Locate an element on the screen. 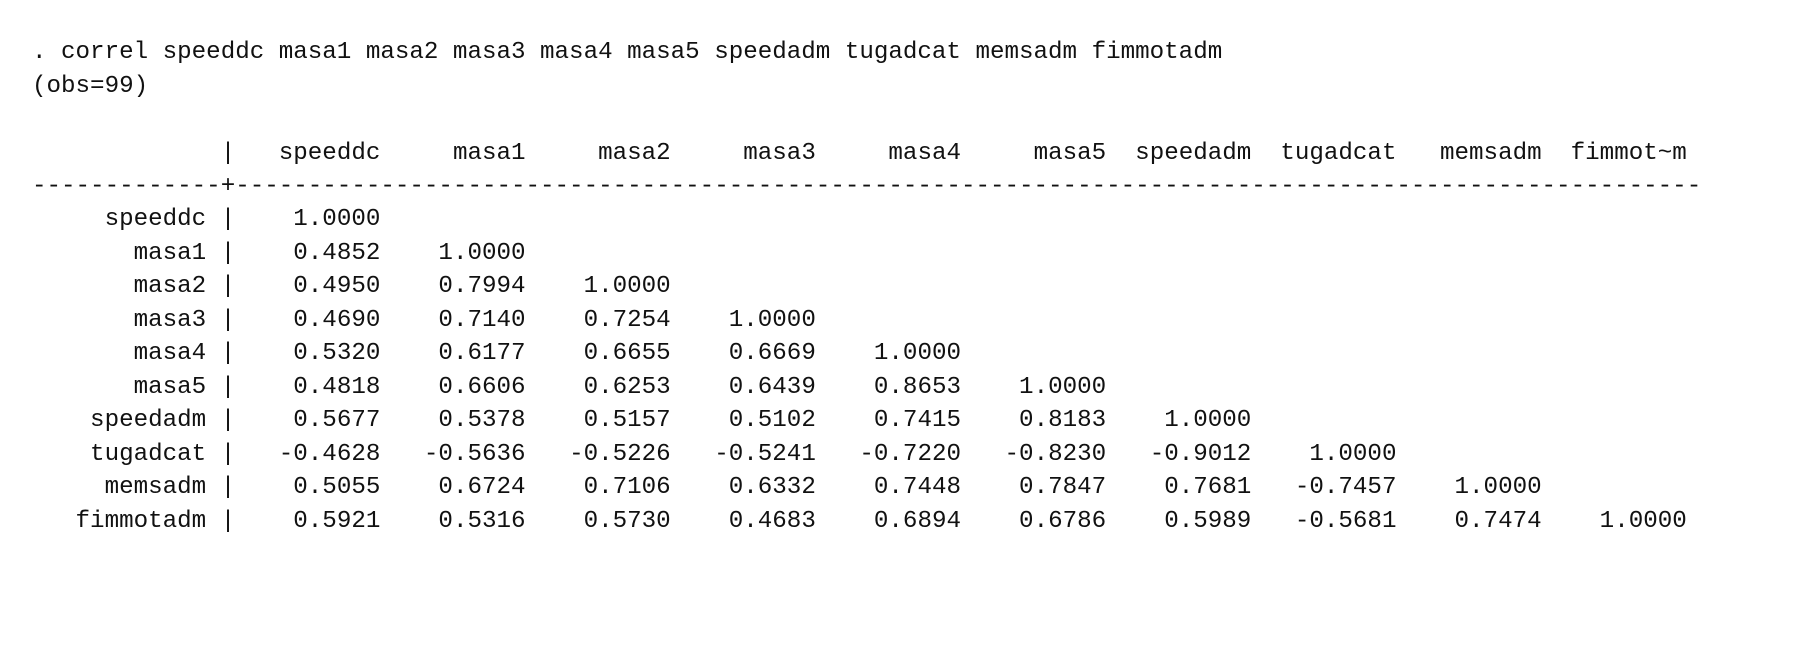 Image resolution: width=1800 pixels, height=646 pixels. correlation-cell: 0.5157 is located at coordinates (598, 420).